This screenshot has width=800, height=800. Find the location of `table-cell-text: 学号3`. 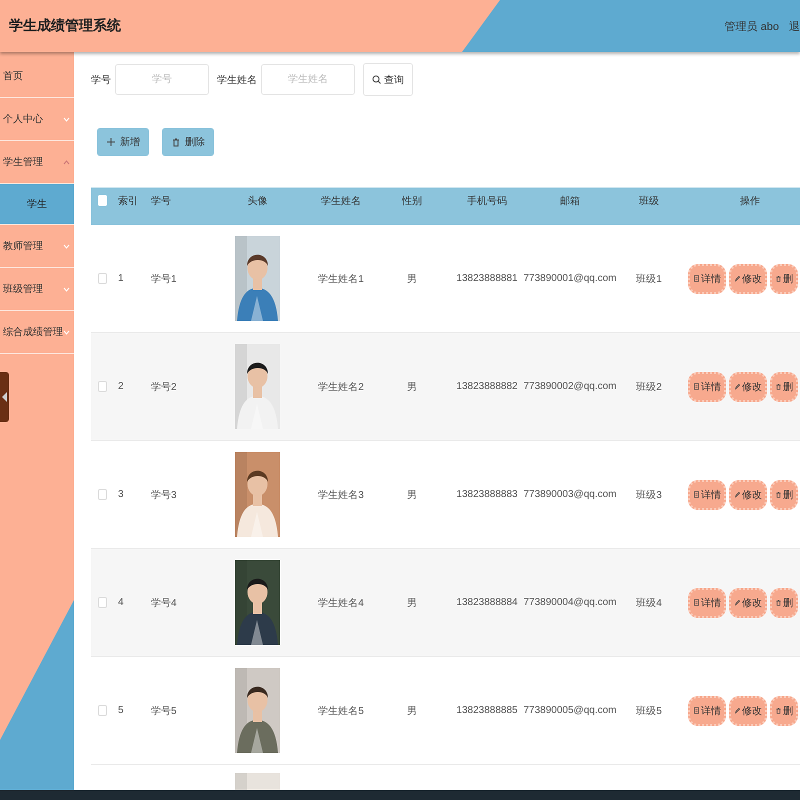

table-cell-text: 学号3 is located at coordinates (164, 495).